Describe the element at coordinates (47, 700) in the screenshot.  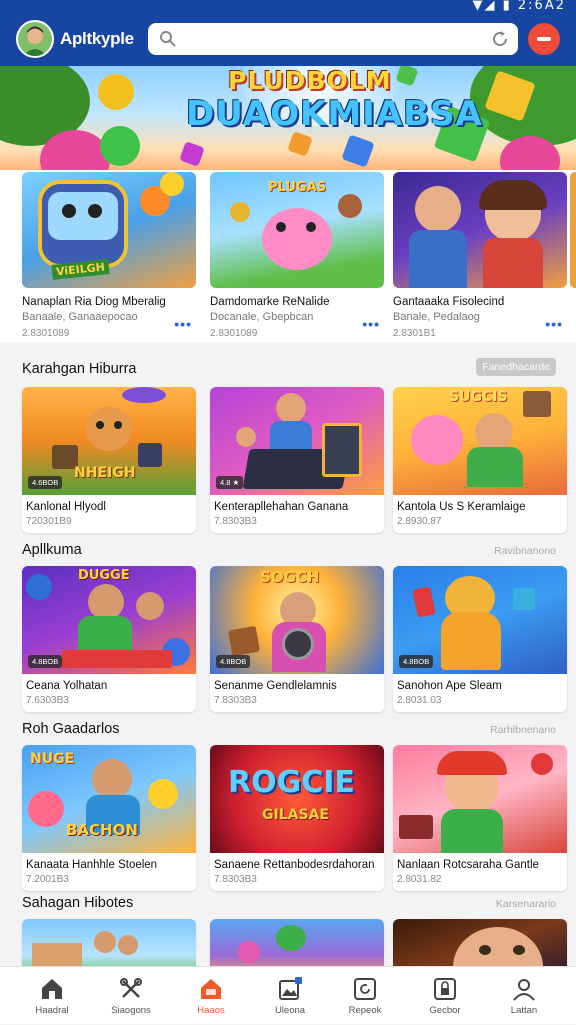
I see `game-size: 7.6303B3` at that location.